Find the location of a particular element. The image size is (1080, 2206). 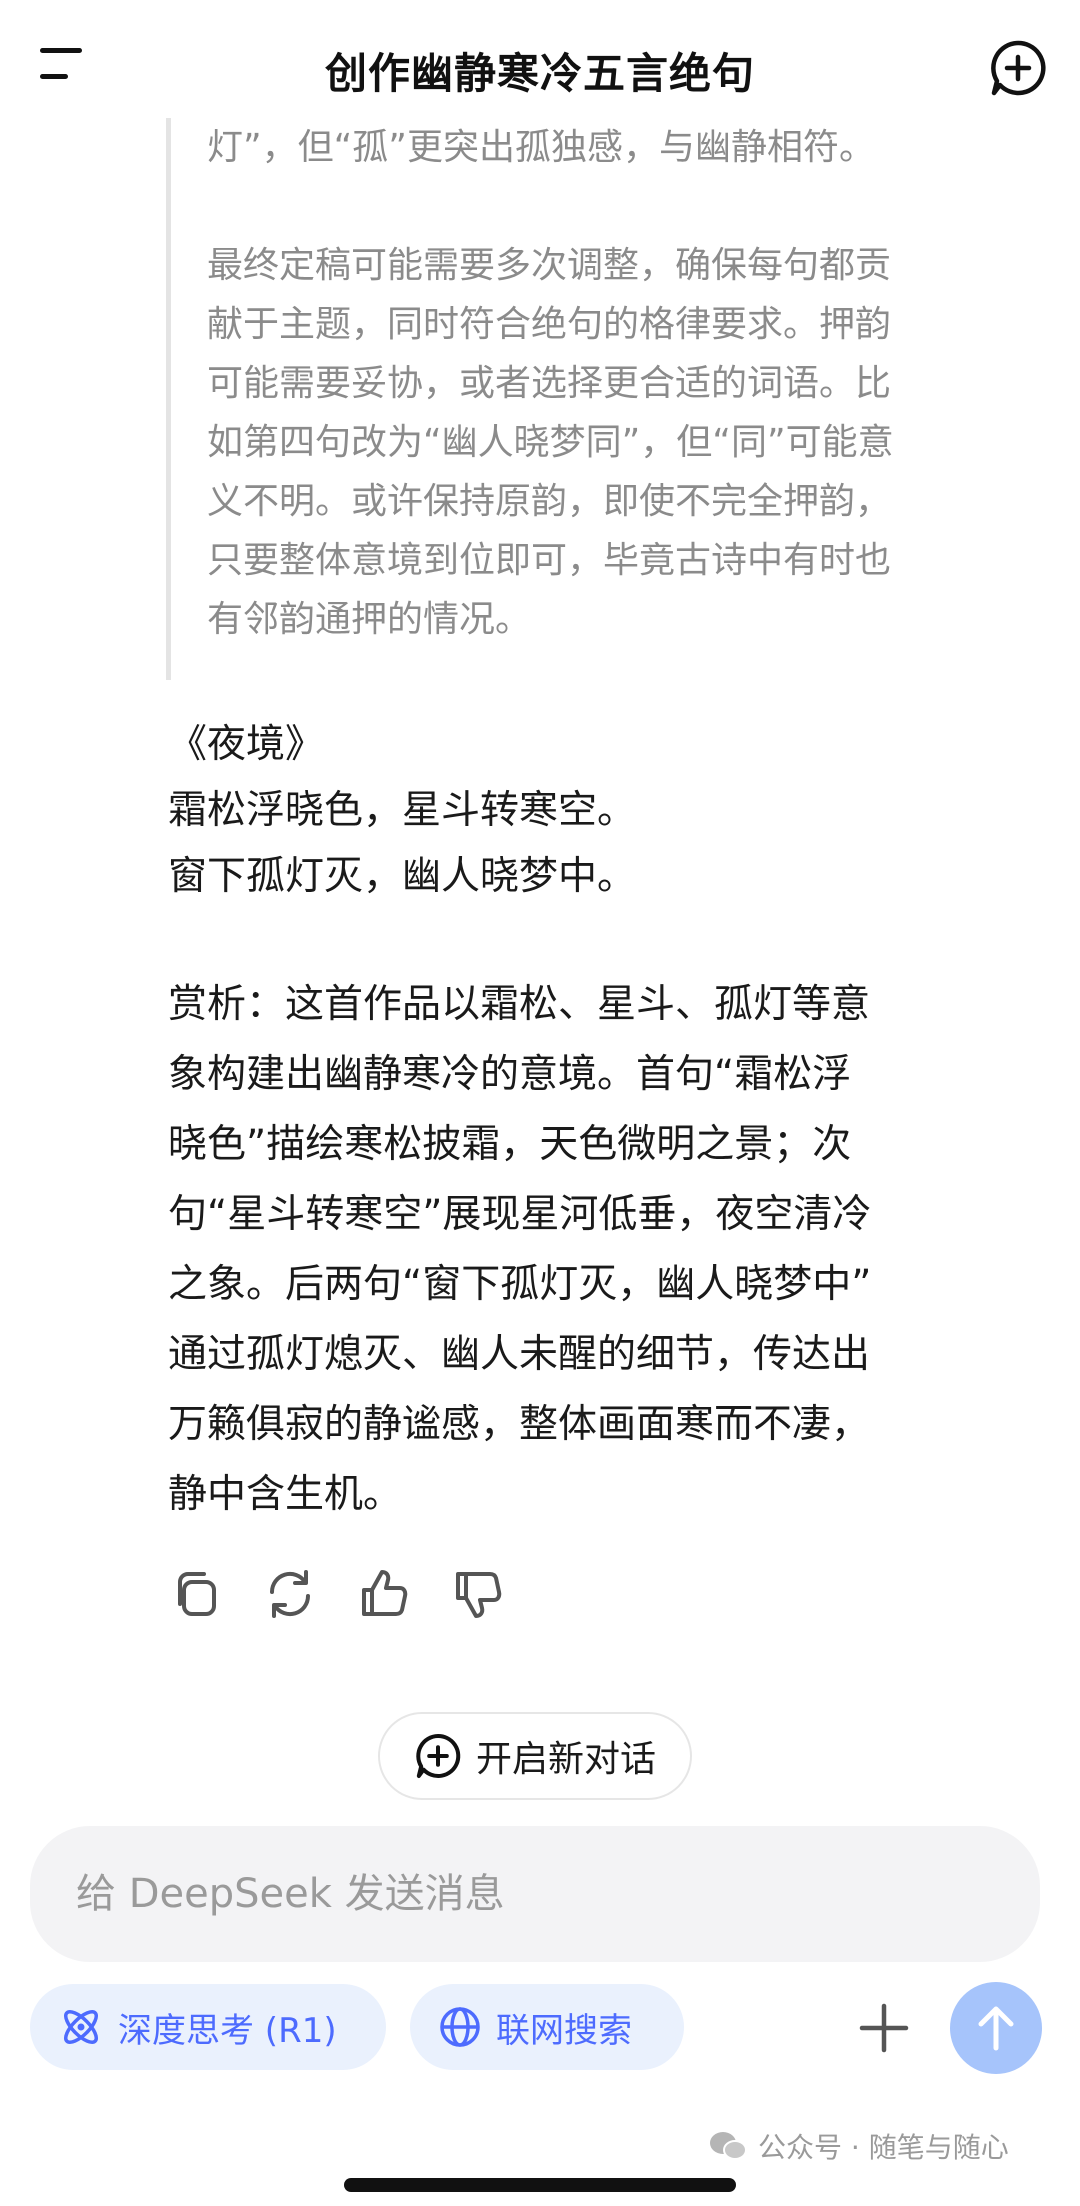

new-chat-bubble-icon is located at coordinates (438, 1755).